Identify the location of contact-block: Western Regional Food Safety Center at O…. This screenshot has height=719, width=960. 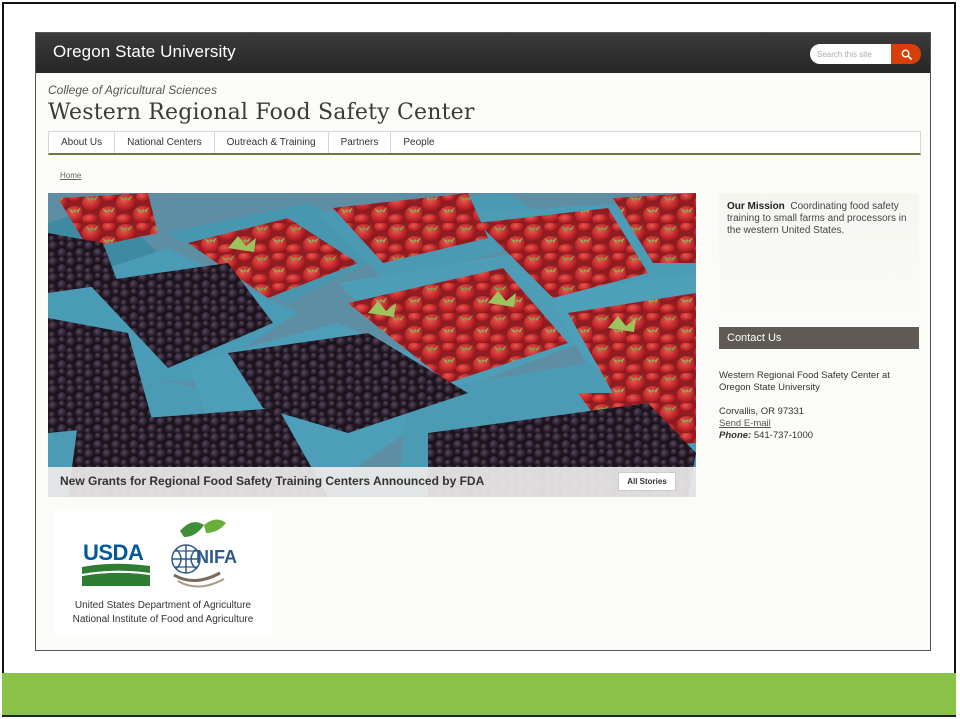
(819, 406).